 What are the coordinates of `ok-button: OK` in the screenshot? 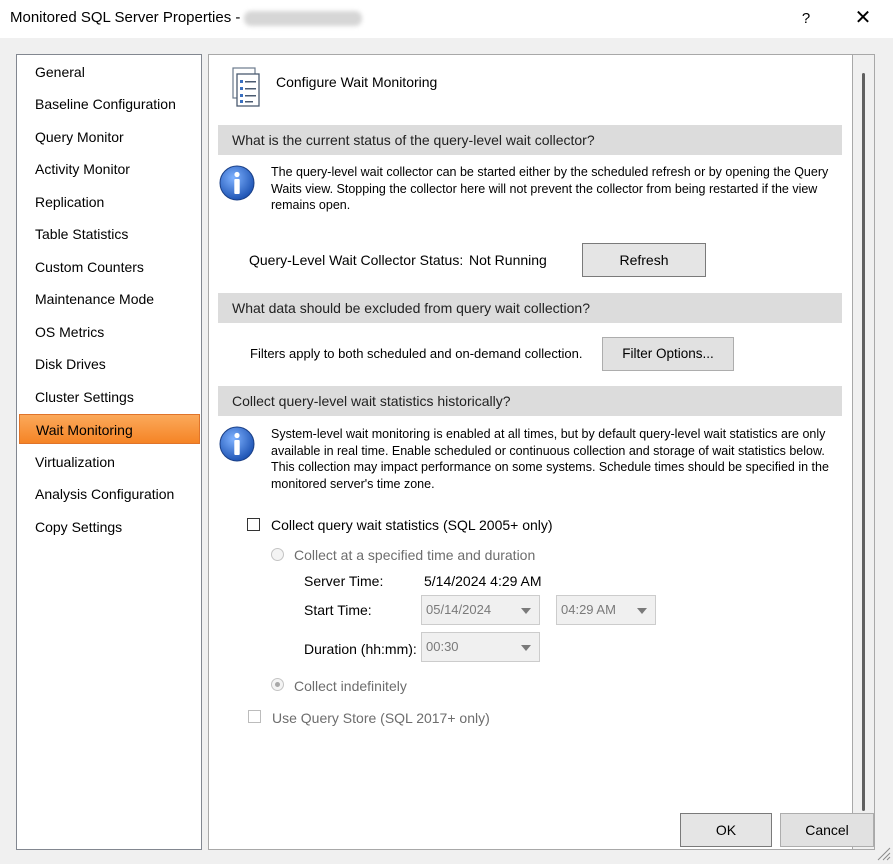 It's located at (726, 830).